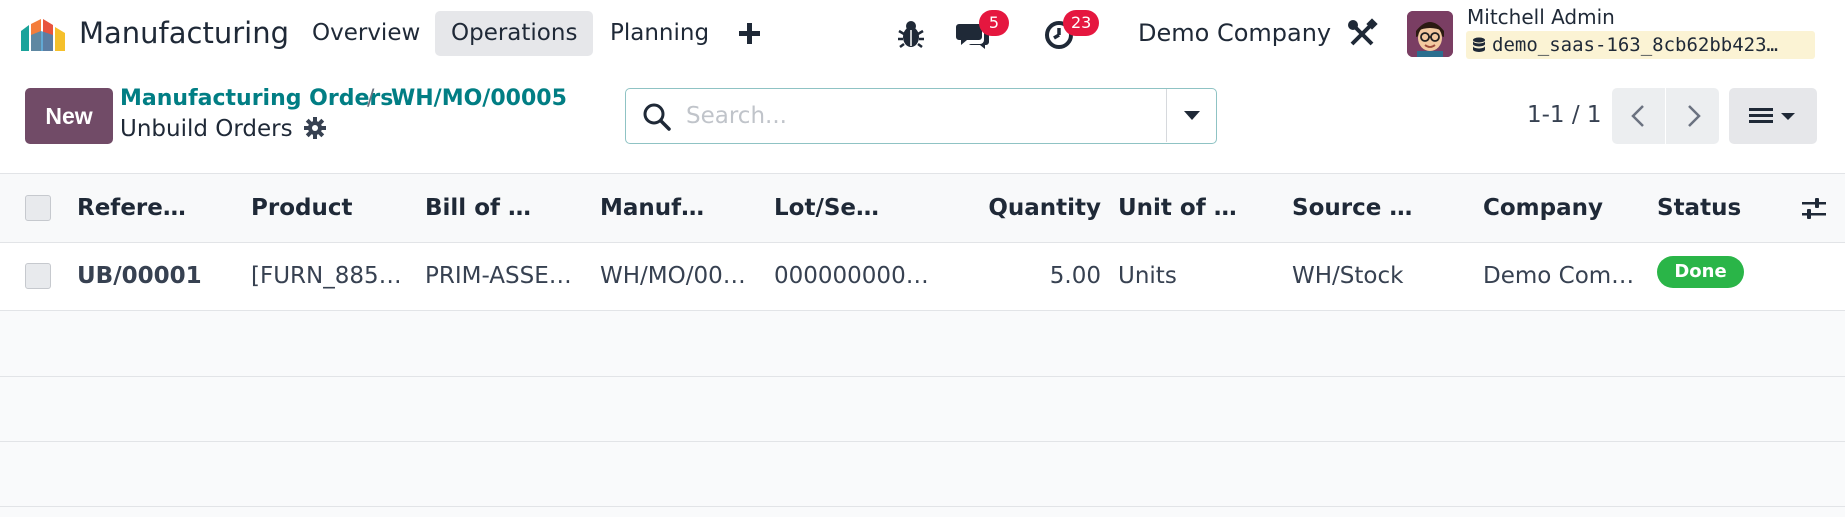 The image size is (1845, 517). I want to click on pager-value: 1-1 / 1, so click(1564, 115).